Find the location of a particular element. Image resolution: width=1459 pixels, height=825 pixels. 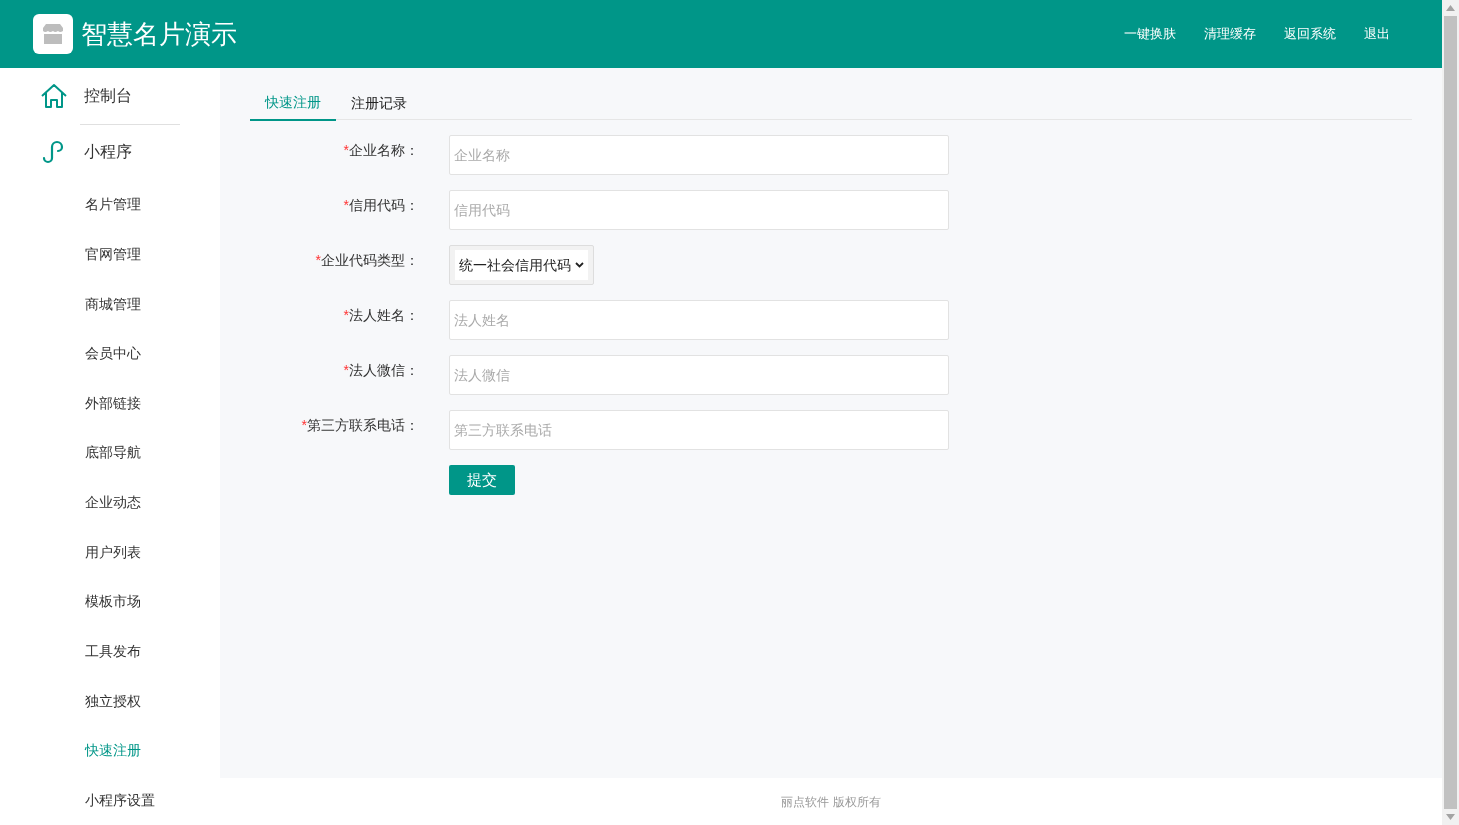

header-link: 一键换肤 is located at coordinates (1150, 34).